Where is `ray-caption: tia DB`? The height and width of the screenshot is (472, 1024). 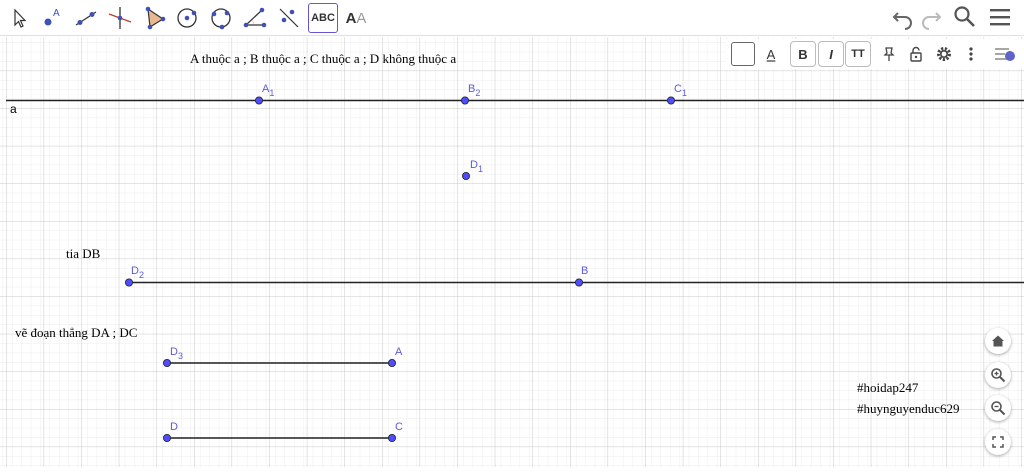
ray-caption: tia DB is located at coordinates (83, 254).